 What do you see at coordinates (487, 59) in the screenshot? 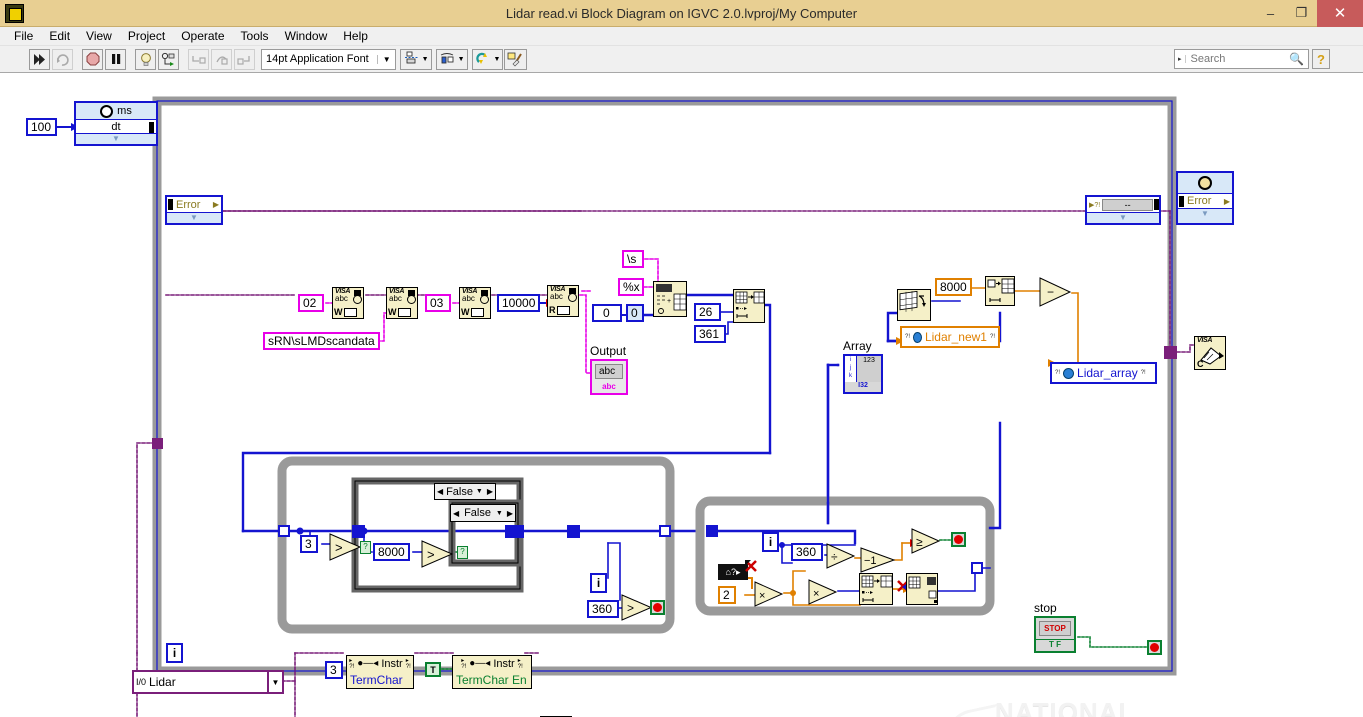
I see `reorder-icon: ▼` at bounding box center [487, 59].